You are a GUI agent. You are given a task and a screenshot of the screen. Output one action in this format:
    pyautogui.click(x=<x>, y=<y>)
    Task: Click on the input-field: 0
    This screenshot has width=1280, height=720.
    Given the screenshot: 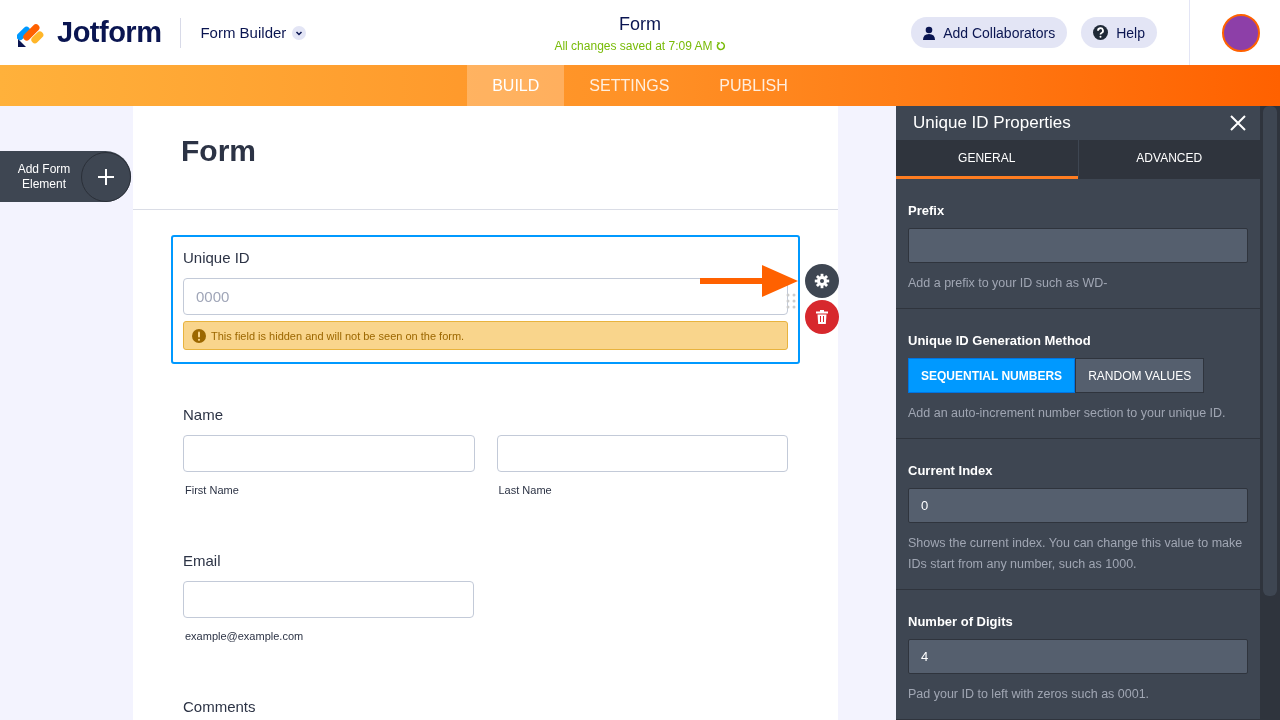 What is the action you would take?
    pyautogui.click(x=1078, y=505)
    